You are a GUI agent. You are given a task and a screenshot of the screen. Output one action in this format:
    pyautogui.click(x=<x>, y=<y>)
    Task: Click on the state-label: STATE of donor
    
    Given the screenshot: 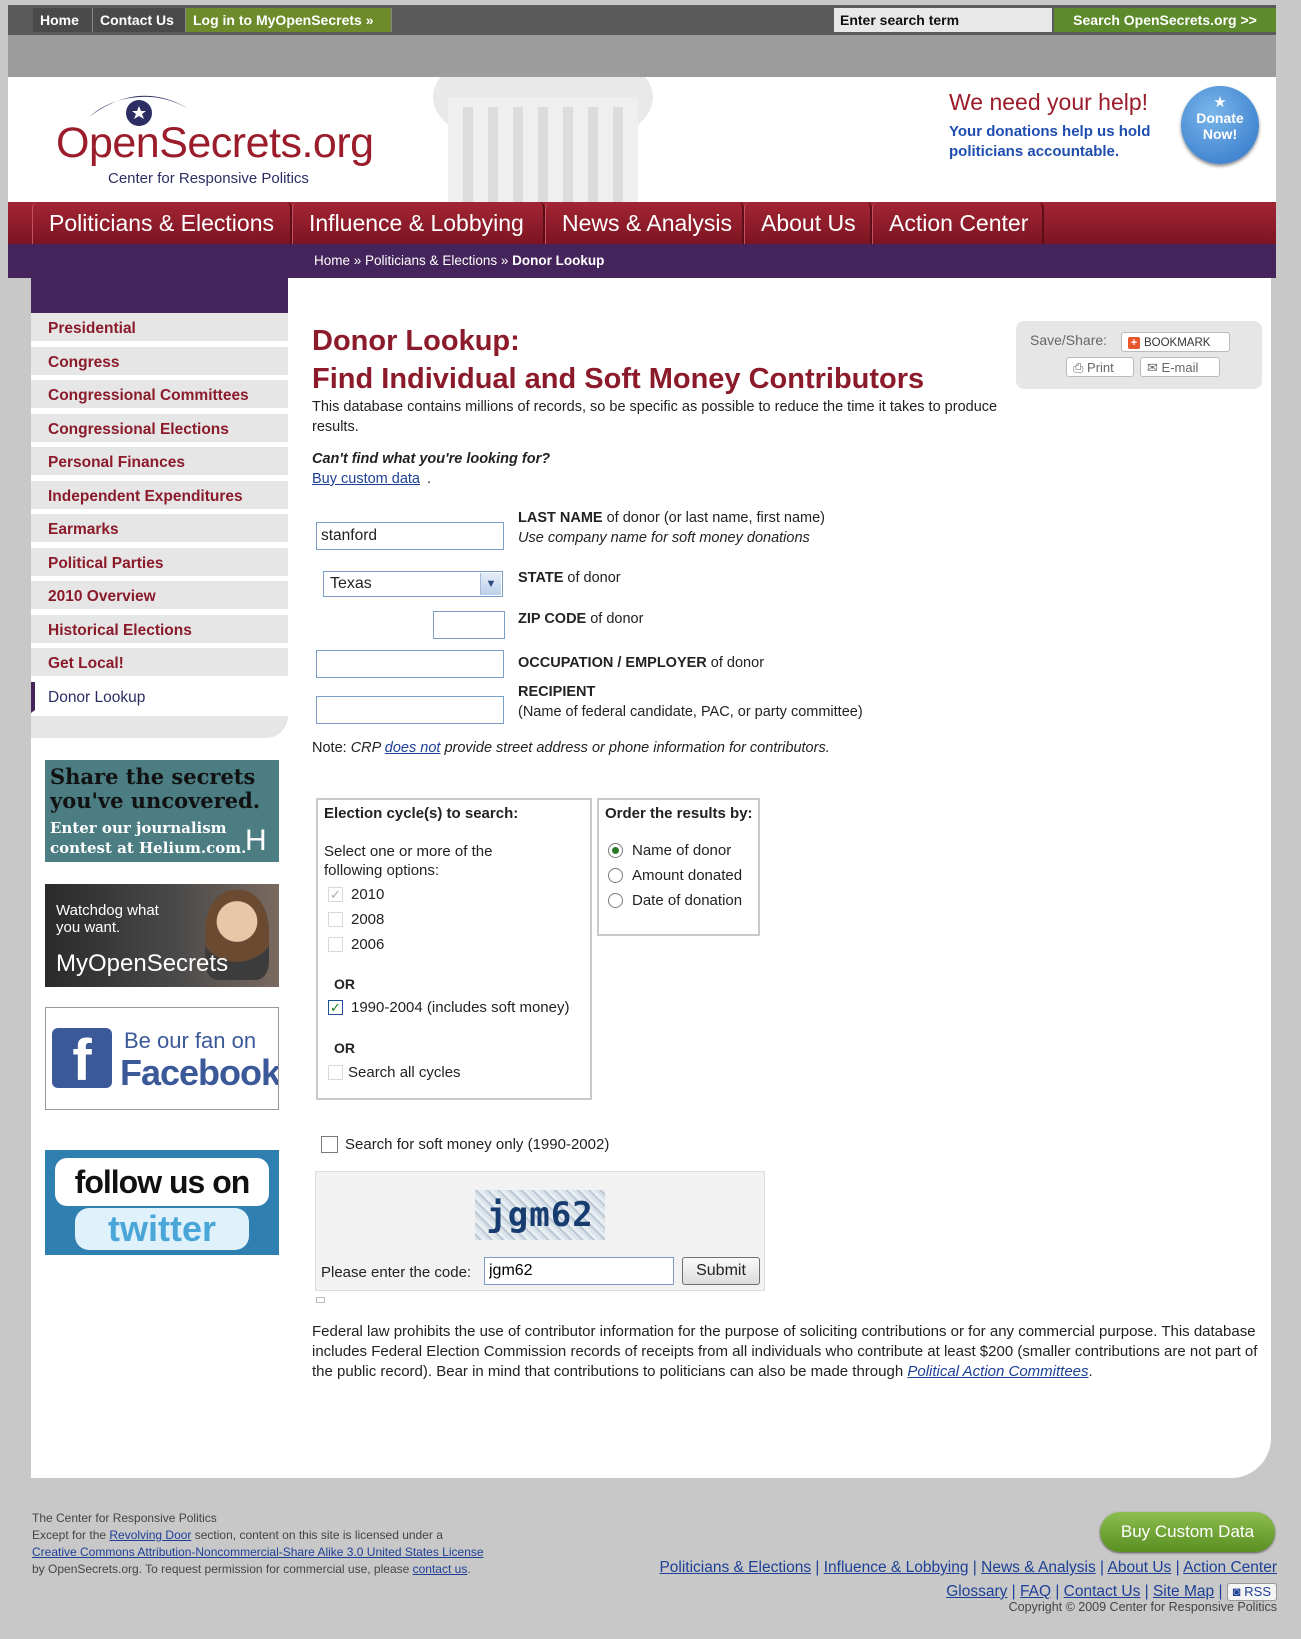 What is the action you would take?
    pyautogui.click(x=569, y=578)
    